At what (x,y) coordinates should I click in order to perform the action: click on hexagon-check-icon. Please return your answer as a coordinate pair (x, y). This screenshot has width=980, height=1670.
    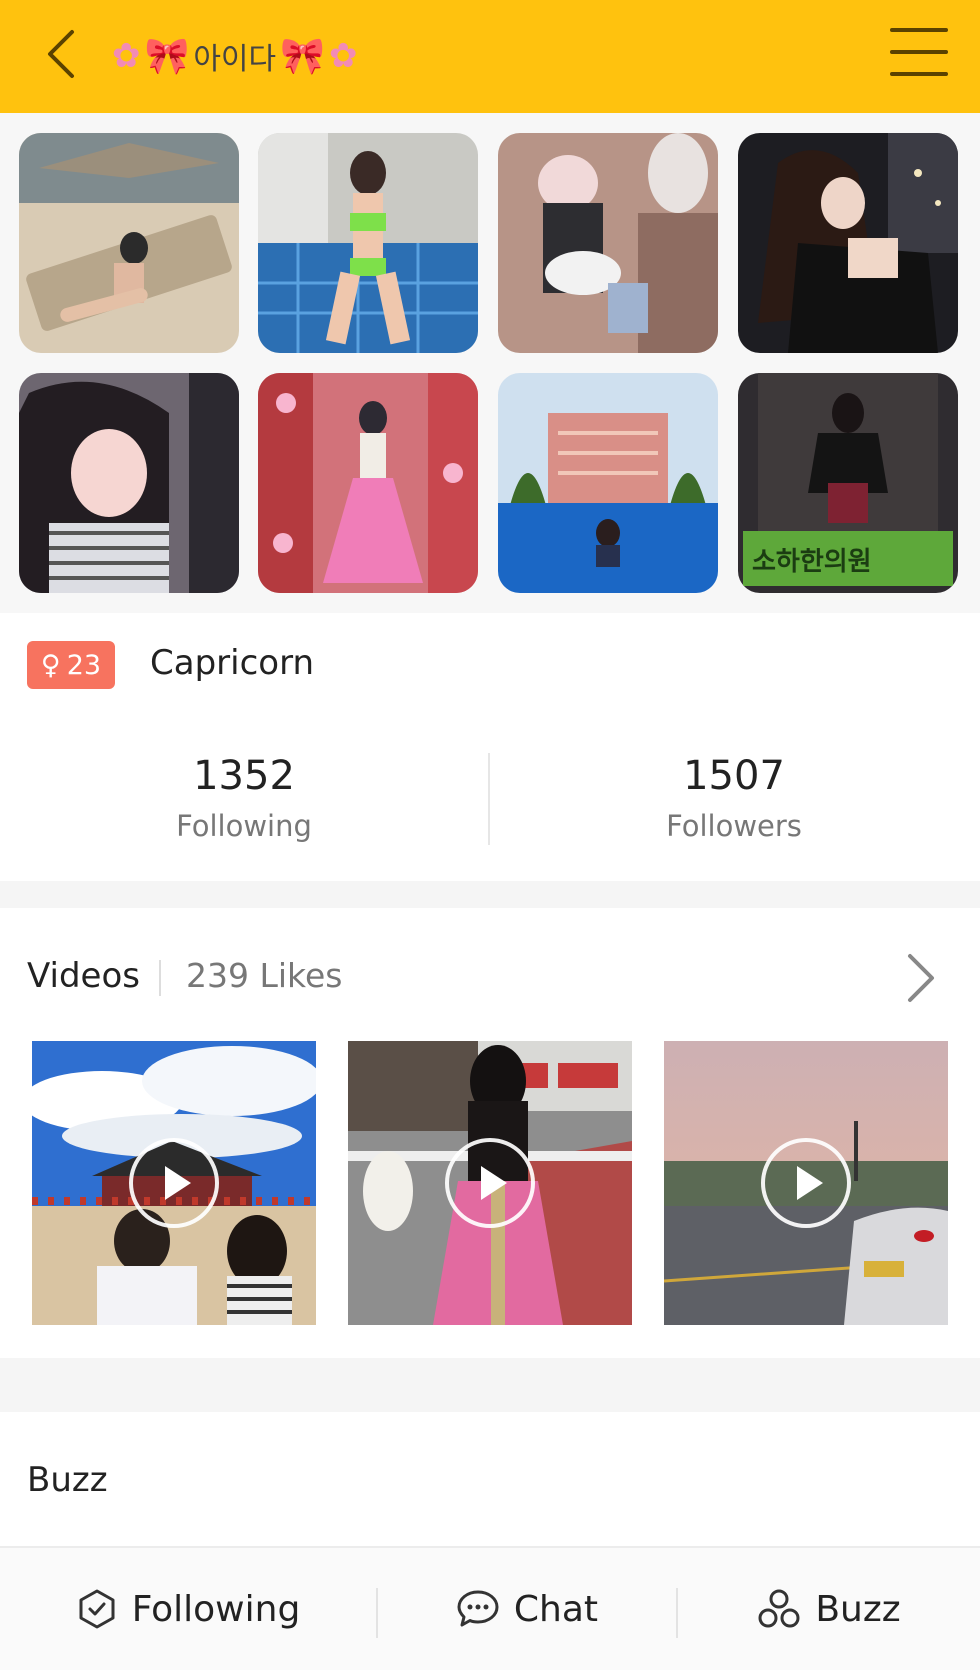
    Looking at the image, I should click on (97, 1609).